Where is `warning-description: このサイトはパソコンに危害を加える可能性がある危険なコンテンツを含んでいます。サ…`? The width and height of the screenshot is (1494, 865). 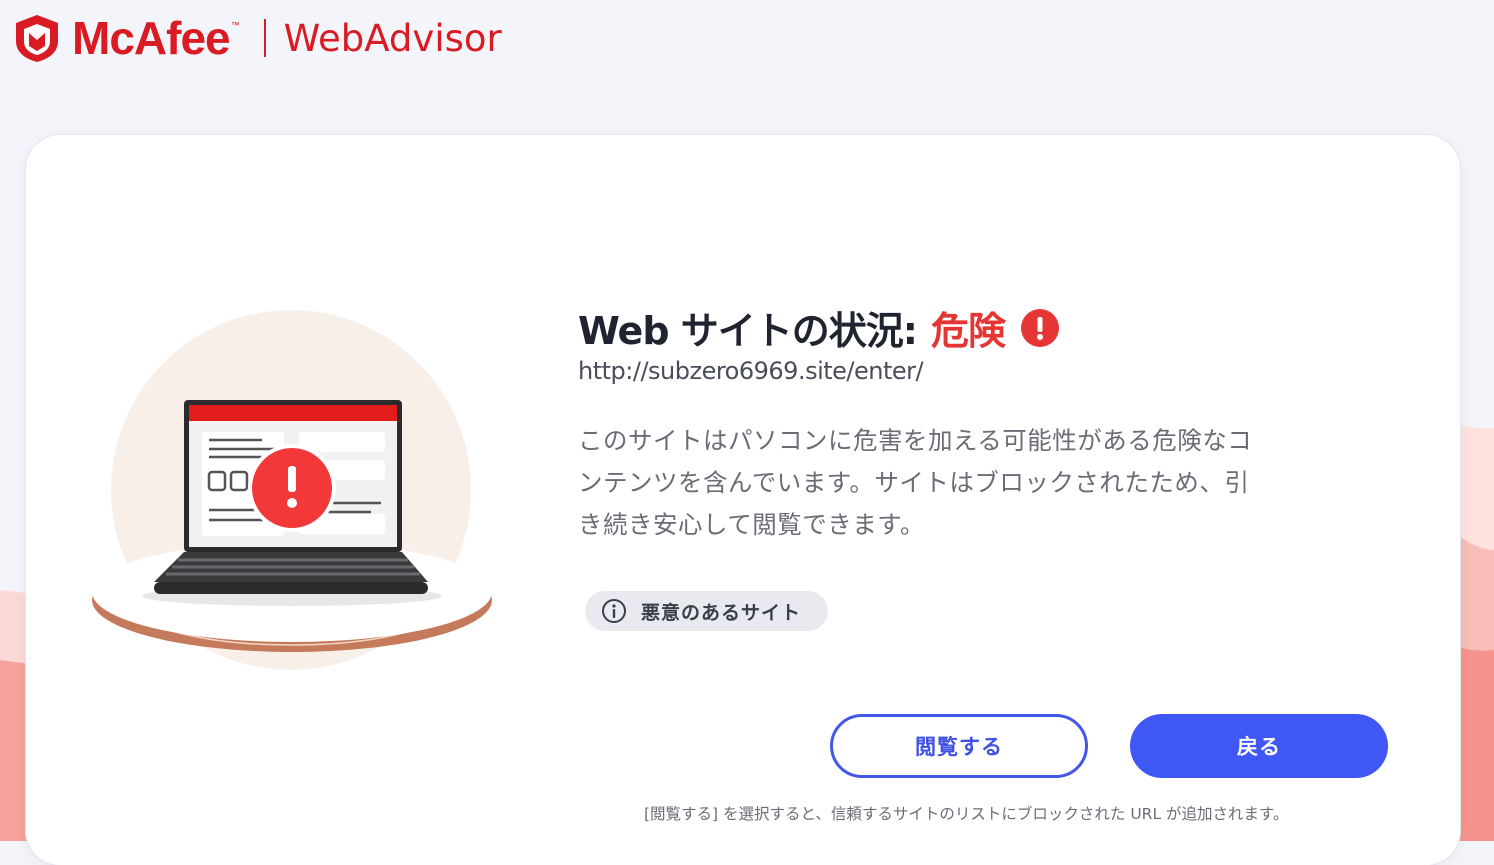
warning-description: このサイトはパソコンに危害を加える可能性がある危険なコンテンツを含んでいます。サ… is located at coordinates (915, 482).